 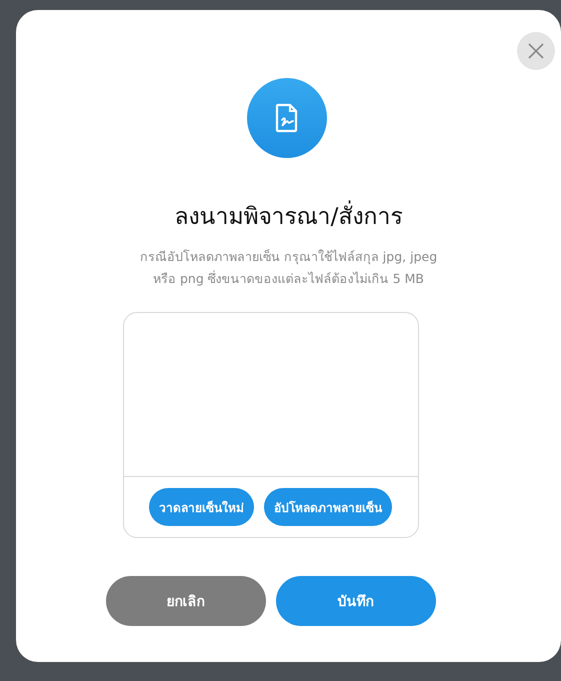 I want to click on redraw-button: วาดลายเซ็นใหม่, so click(x=201, y=507).